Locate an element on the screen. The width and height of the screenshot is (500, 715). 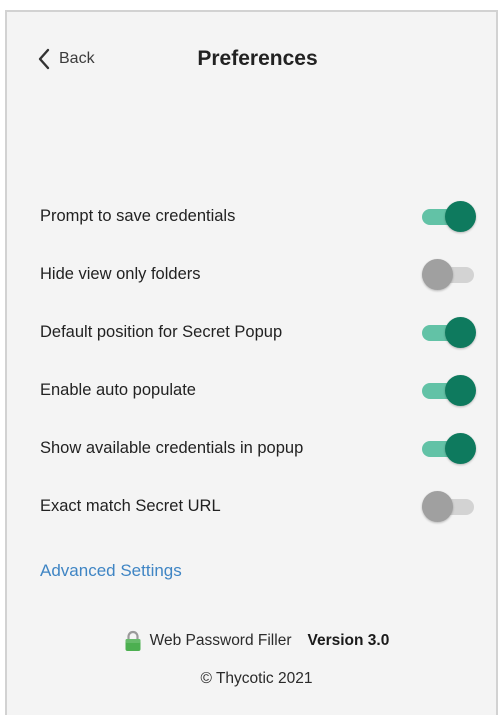
show-credentials-toggle is located at coordinates (449, 448).